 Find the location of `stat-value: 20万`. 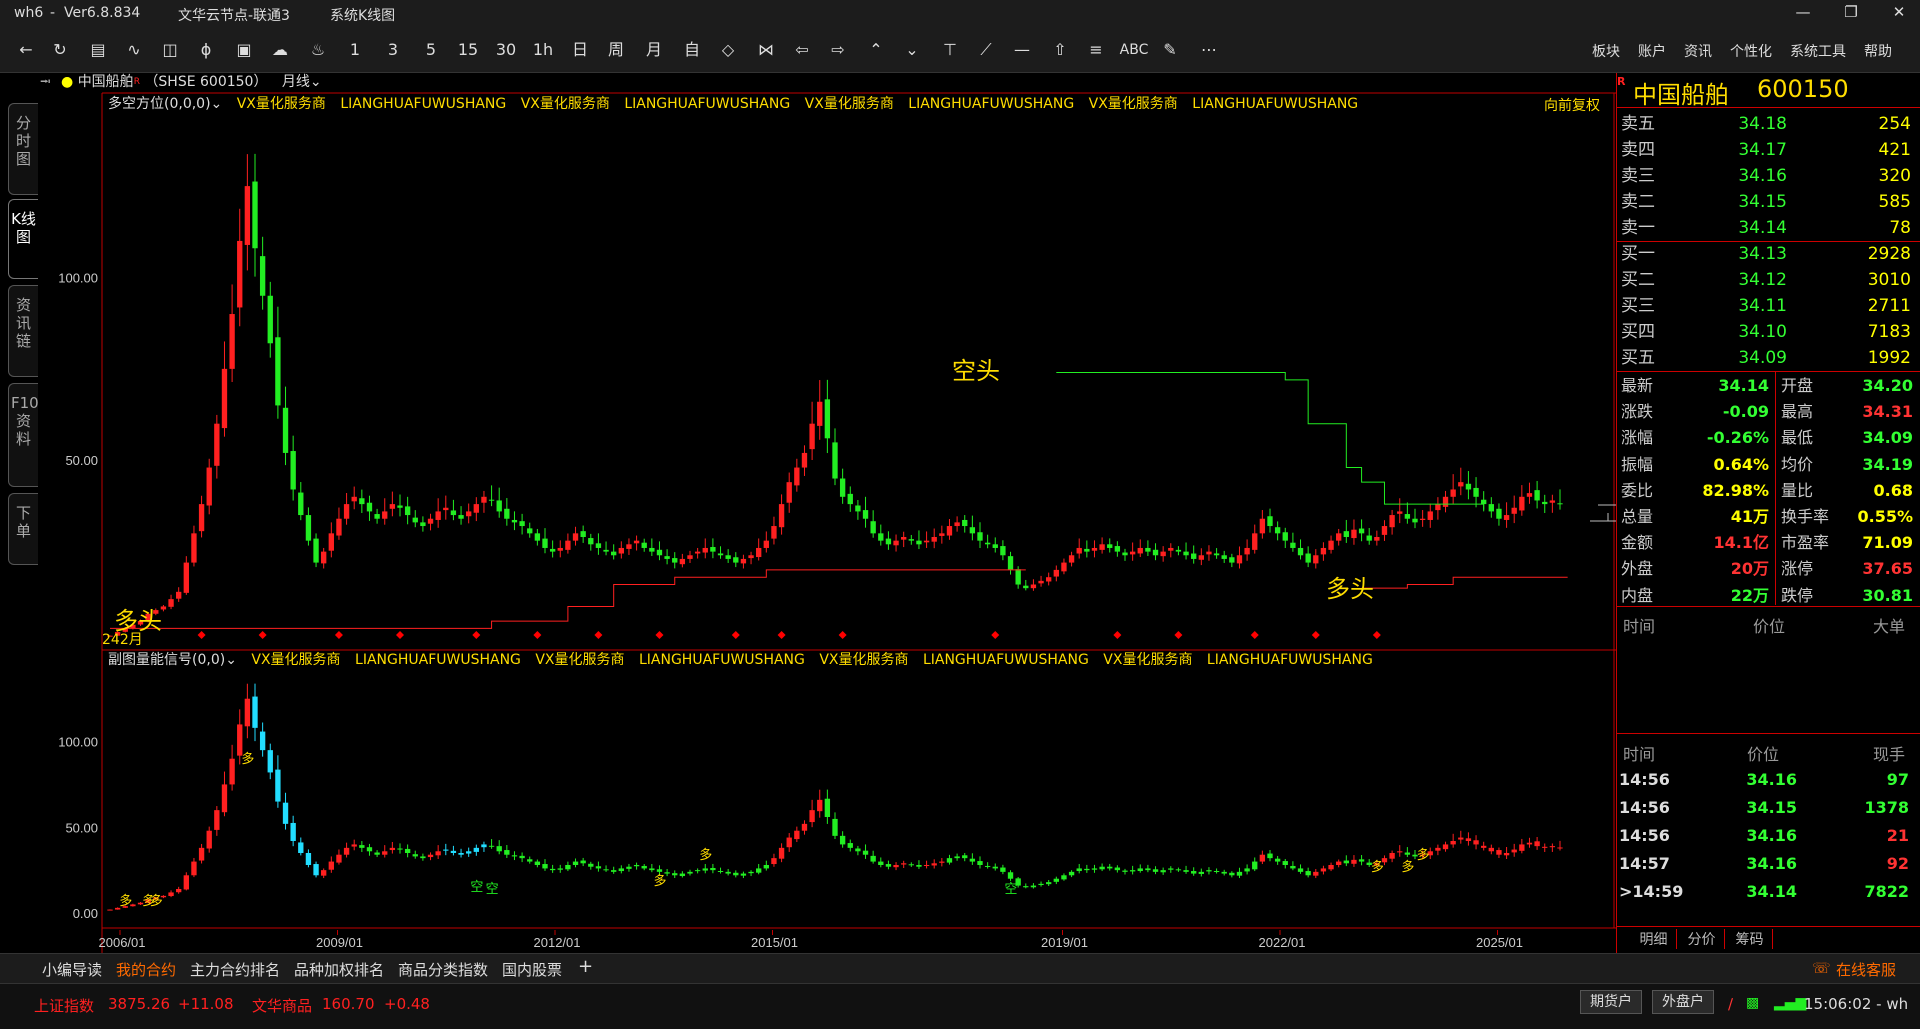

stat-value: 20万 is located at coordinates (1749, 569).